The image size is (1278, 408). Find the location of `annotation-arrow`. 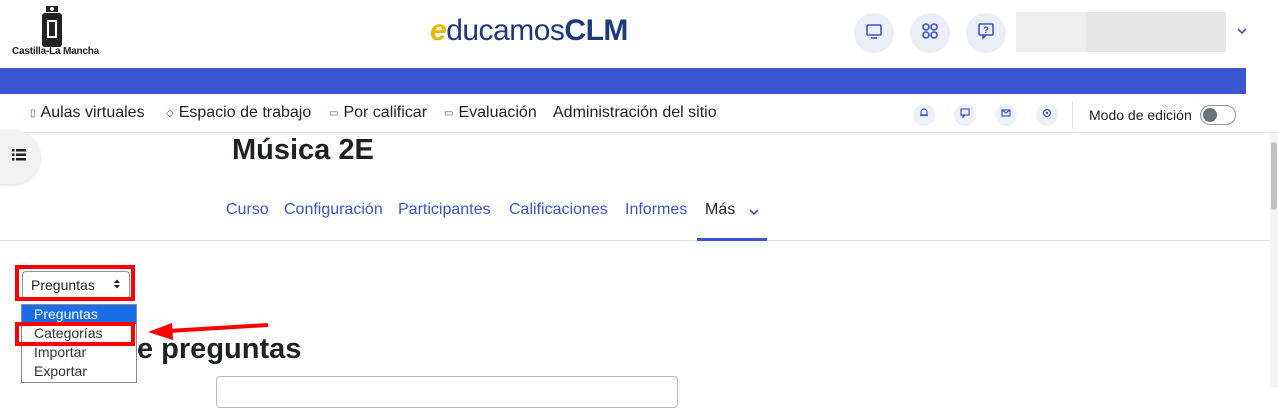

annotation-arrow is located at coordinates (208, 331).